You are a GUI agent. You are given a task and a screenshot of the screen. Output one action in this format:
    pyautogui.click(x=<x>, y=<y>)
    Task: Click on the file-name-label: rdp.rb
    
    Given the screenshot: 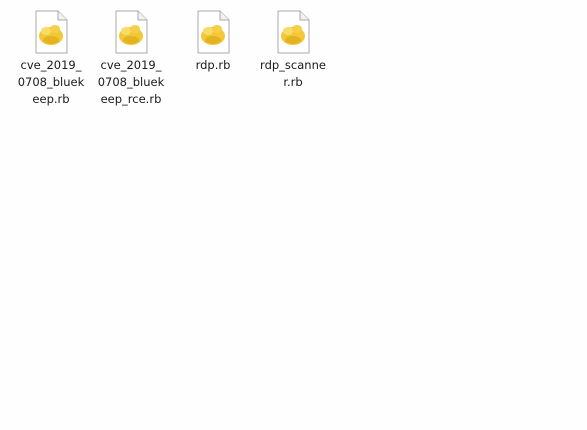 What is the action you would take?
    pyautogui.click(x=213, y=65)
    